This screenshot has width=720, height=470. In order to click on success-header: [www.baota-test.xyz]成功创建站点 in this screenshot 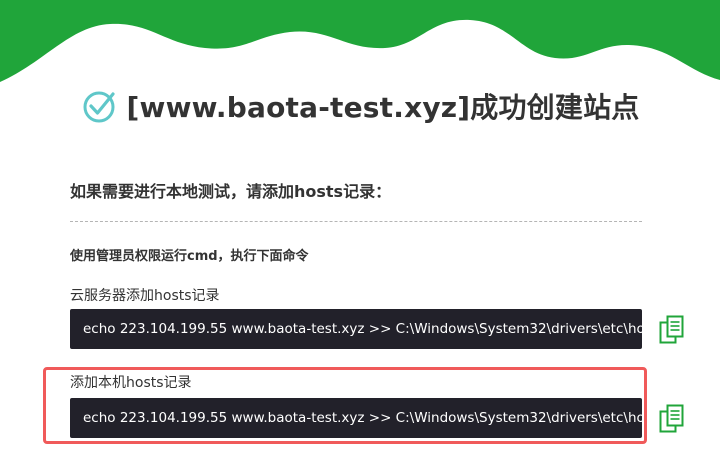, I will do `click(360, 106)`.